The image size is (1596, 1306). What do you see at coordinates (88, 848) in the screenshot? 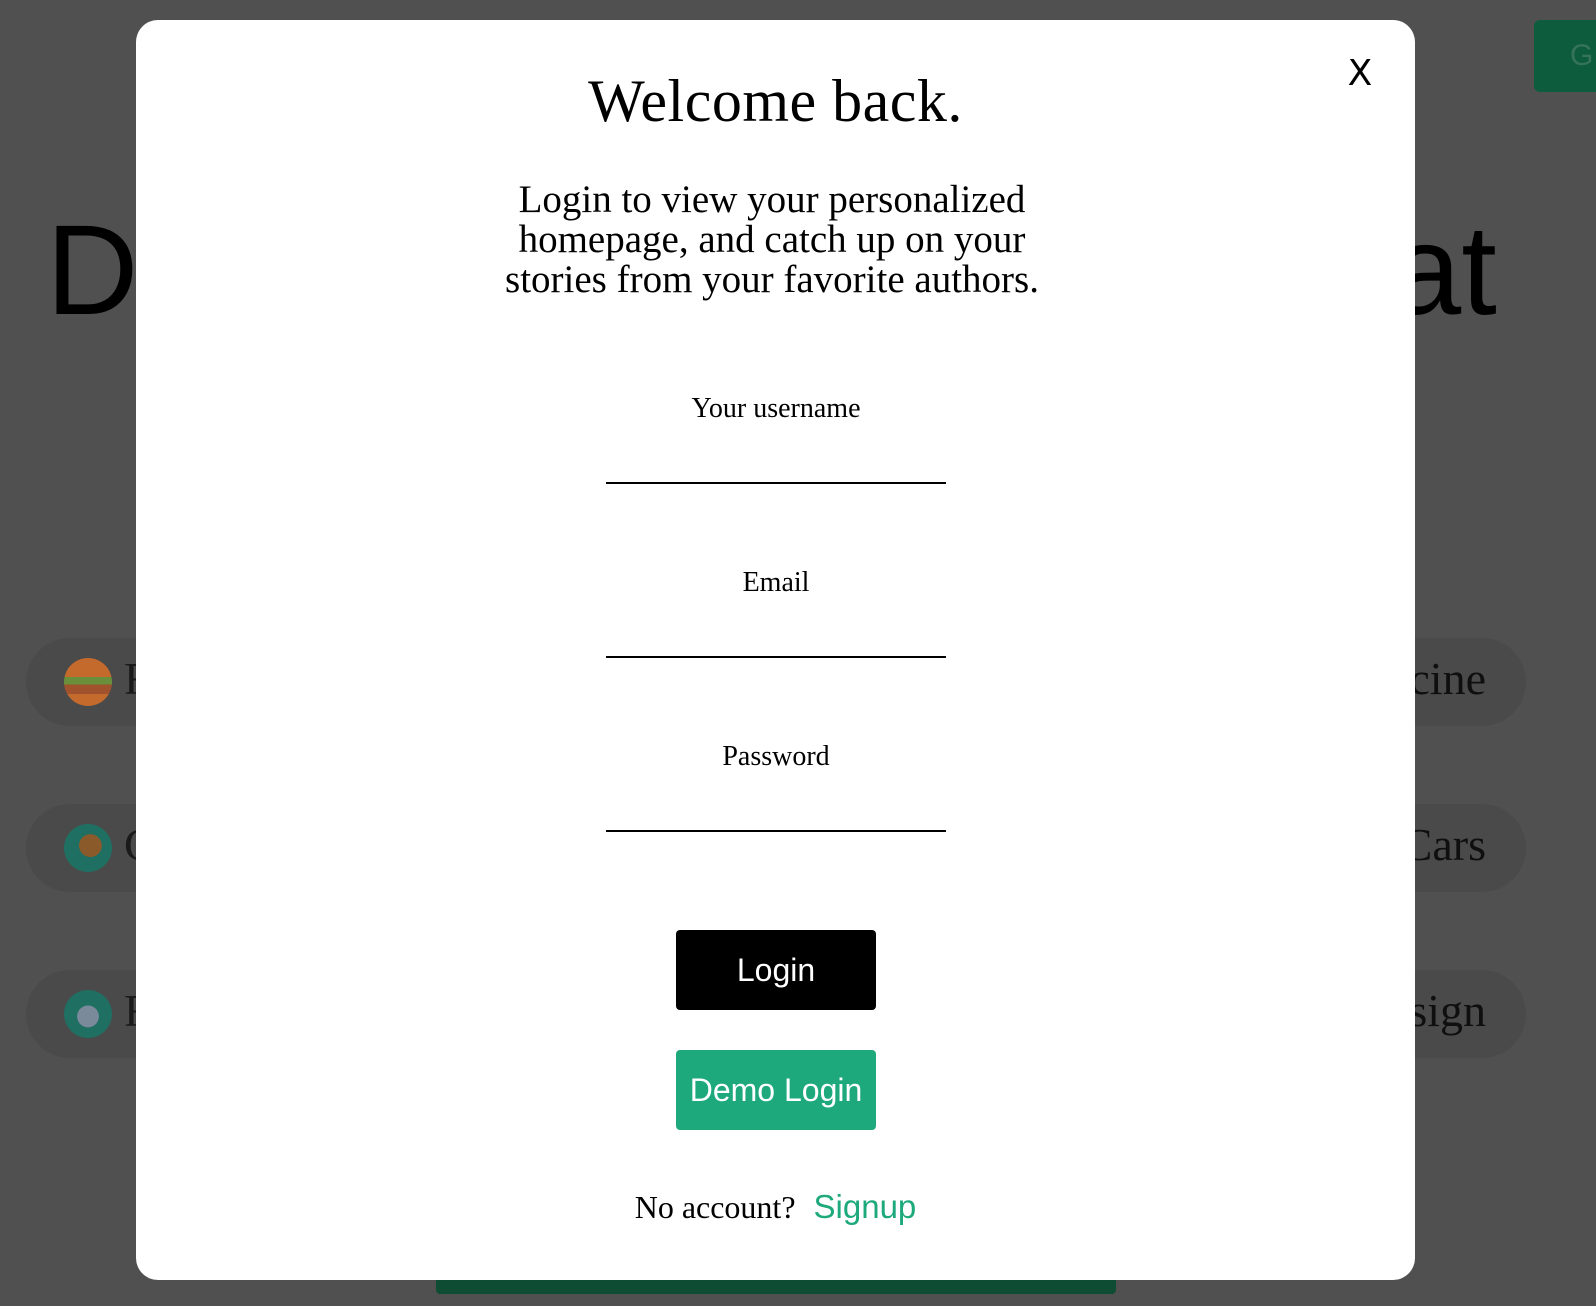
I see `globe-icon` at bounding box center [88, 848].